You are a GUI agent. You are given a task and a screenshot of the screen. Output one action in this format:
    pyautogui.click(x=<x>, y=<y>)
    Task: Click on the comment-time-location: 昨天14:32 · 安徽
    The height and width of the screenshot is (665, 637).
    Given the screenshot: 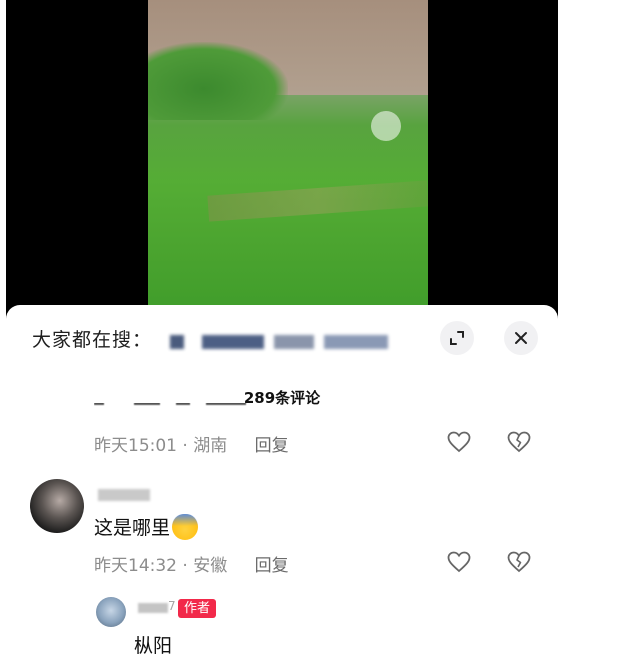 What is the action you would take?
    pyautogui.click(x=161, y=566)
    